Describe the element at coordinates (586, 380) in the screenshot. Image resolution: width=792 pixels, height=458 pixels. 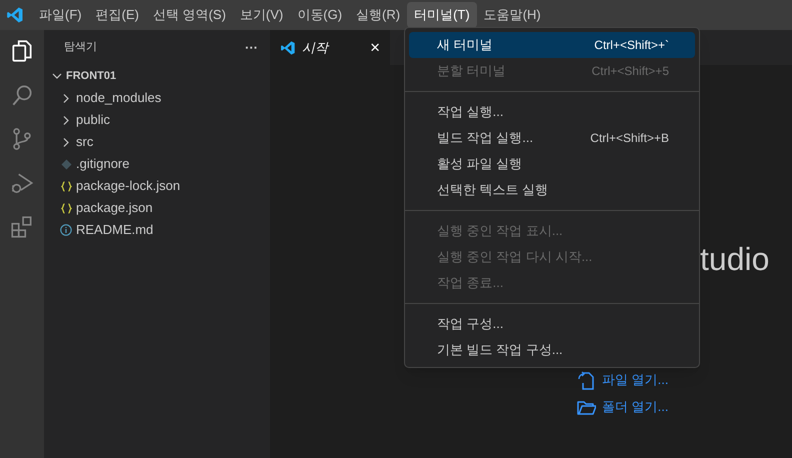
I see `open-file-icon` at that location.